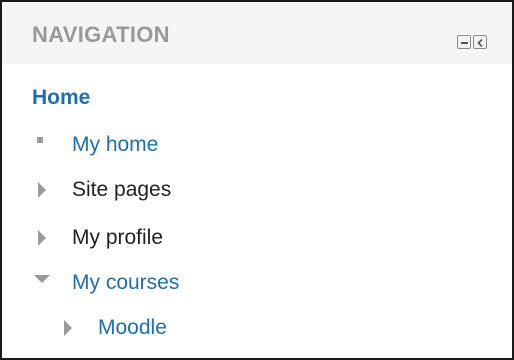  Describe the element at coordinates (117, 238) in the screenshot. I see `nav-item-label: My profile` at that location.